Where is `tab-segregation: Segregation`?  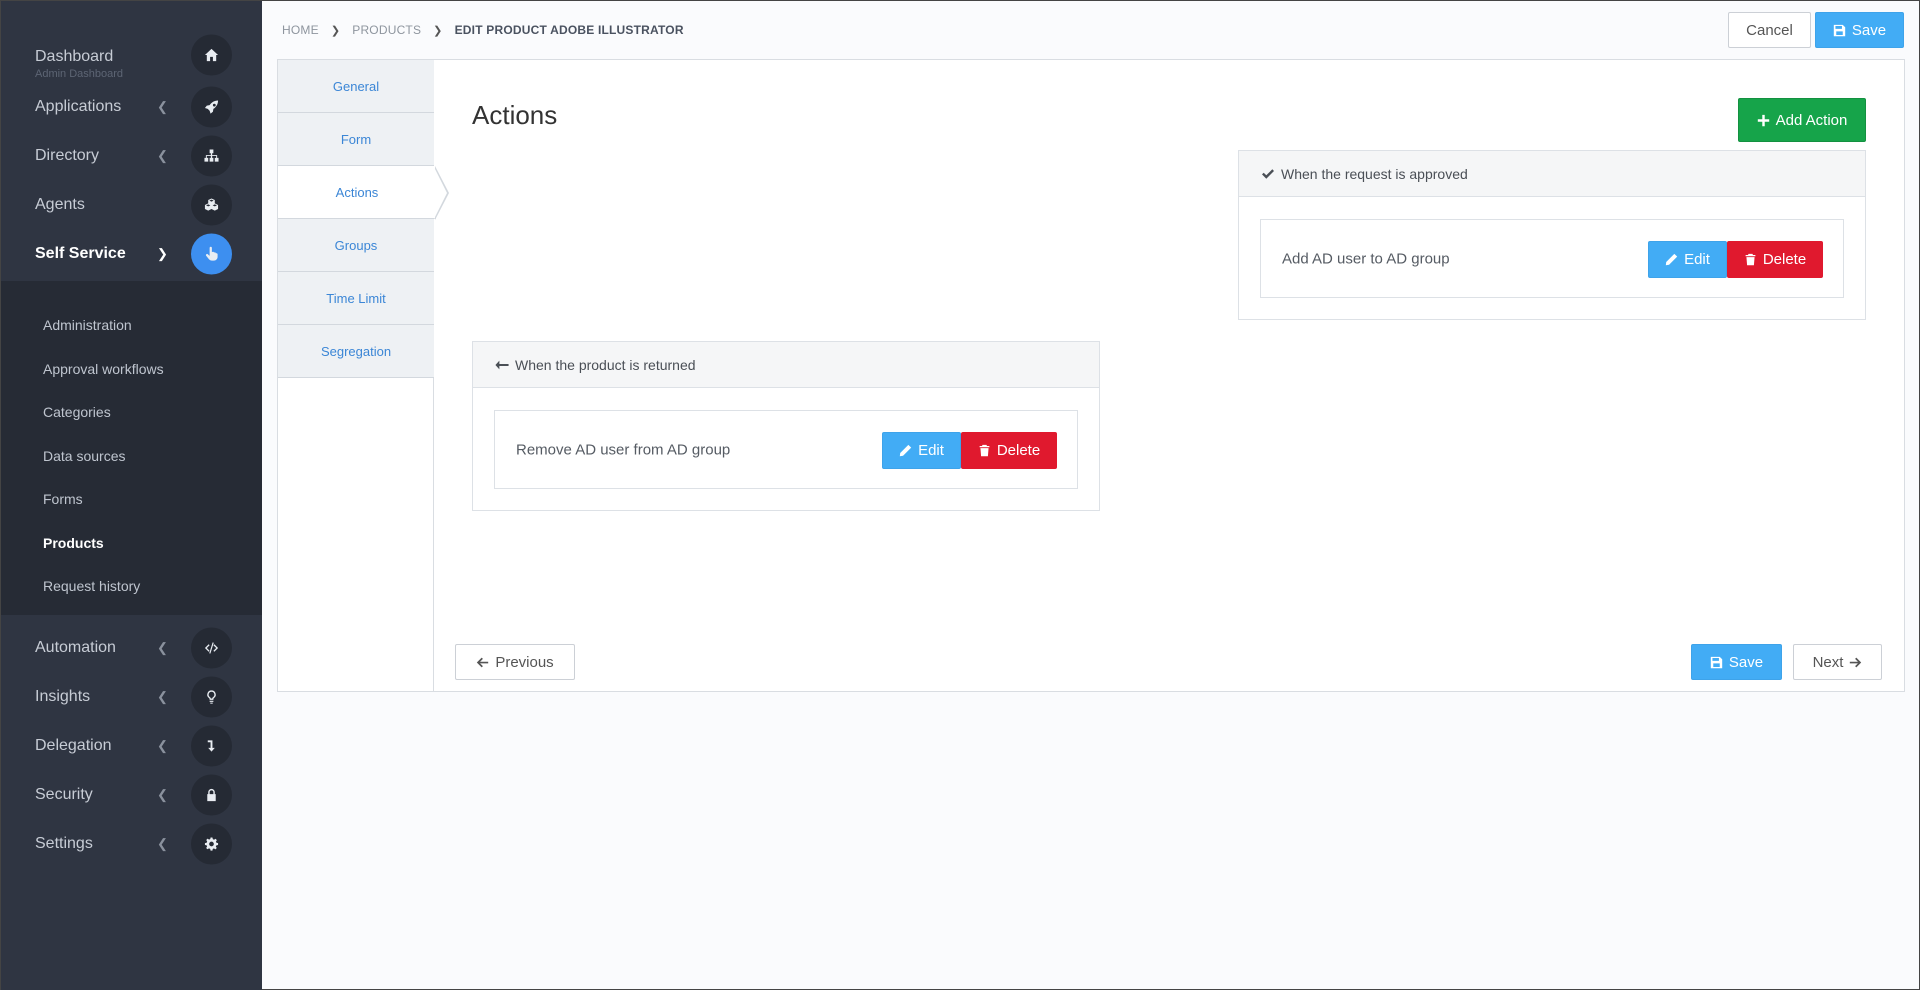 tab-segregation: Segregation is located at coordinates (356, 351).